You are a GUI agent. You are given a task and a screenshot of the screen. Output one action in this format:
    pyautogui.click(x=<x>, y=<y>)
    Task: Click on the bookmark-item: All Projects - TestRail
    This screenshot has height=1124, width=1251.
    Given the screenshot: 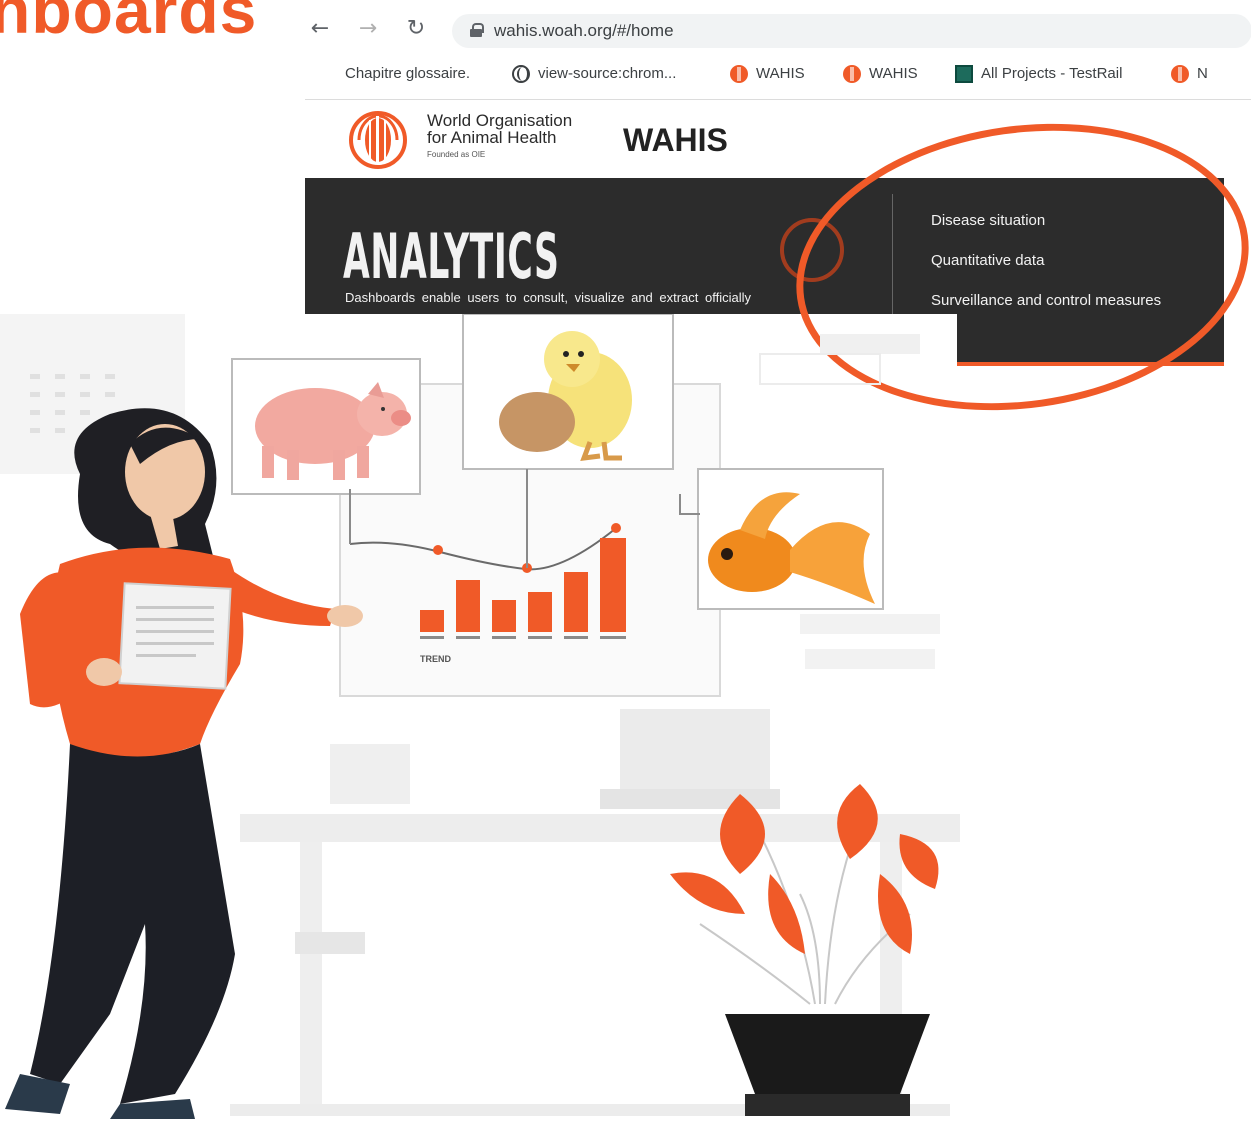 What is the action you would take?
    pyautogui.click(x=1038, y=74)
    